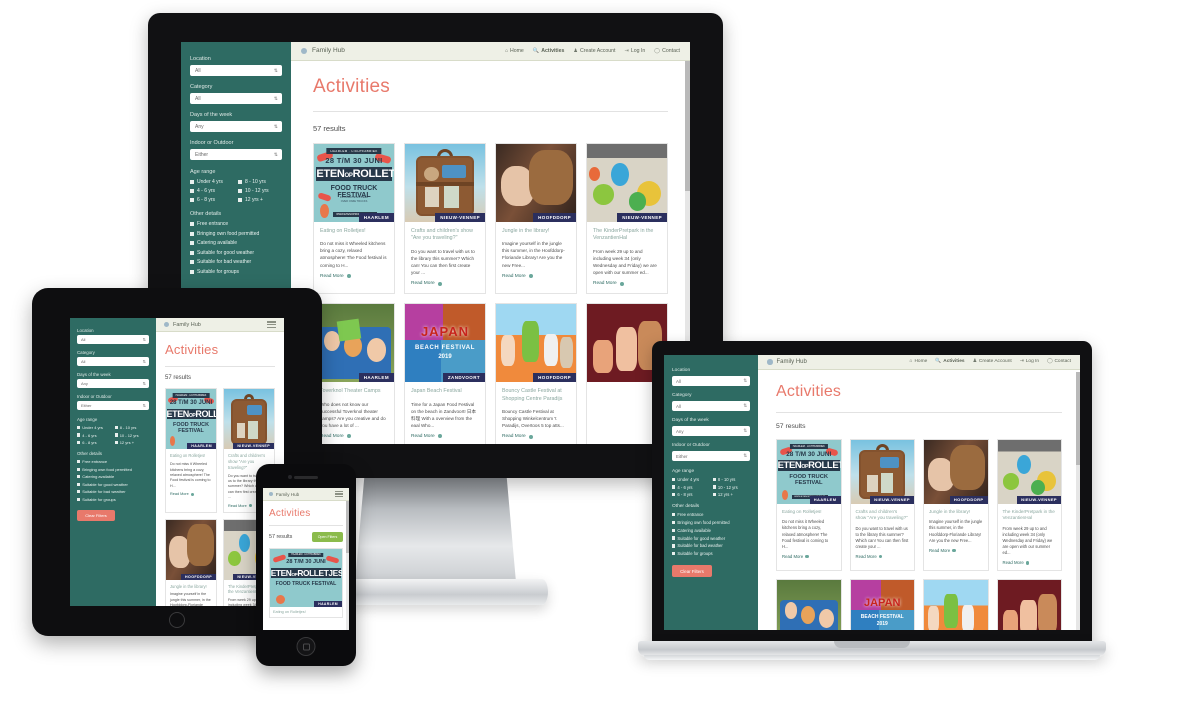 This screenshot has width=1193, height=710. Describe the element at coordinates (711, 522) in the screenshot. I see `other-option: Bringing own food permitted` at that location.